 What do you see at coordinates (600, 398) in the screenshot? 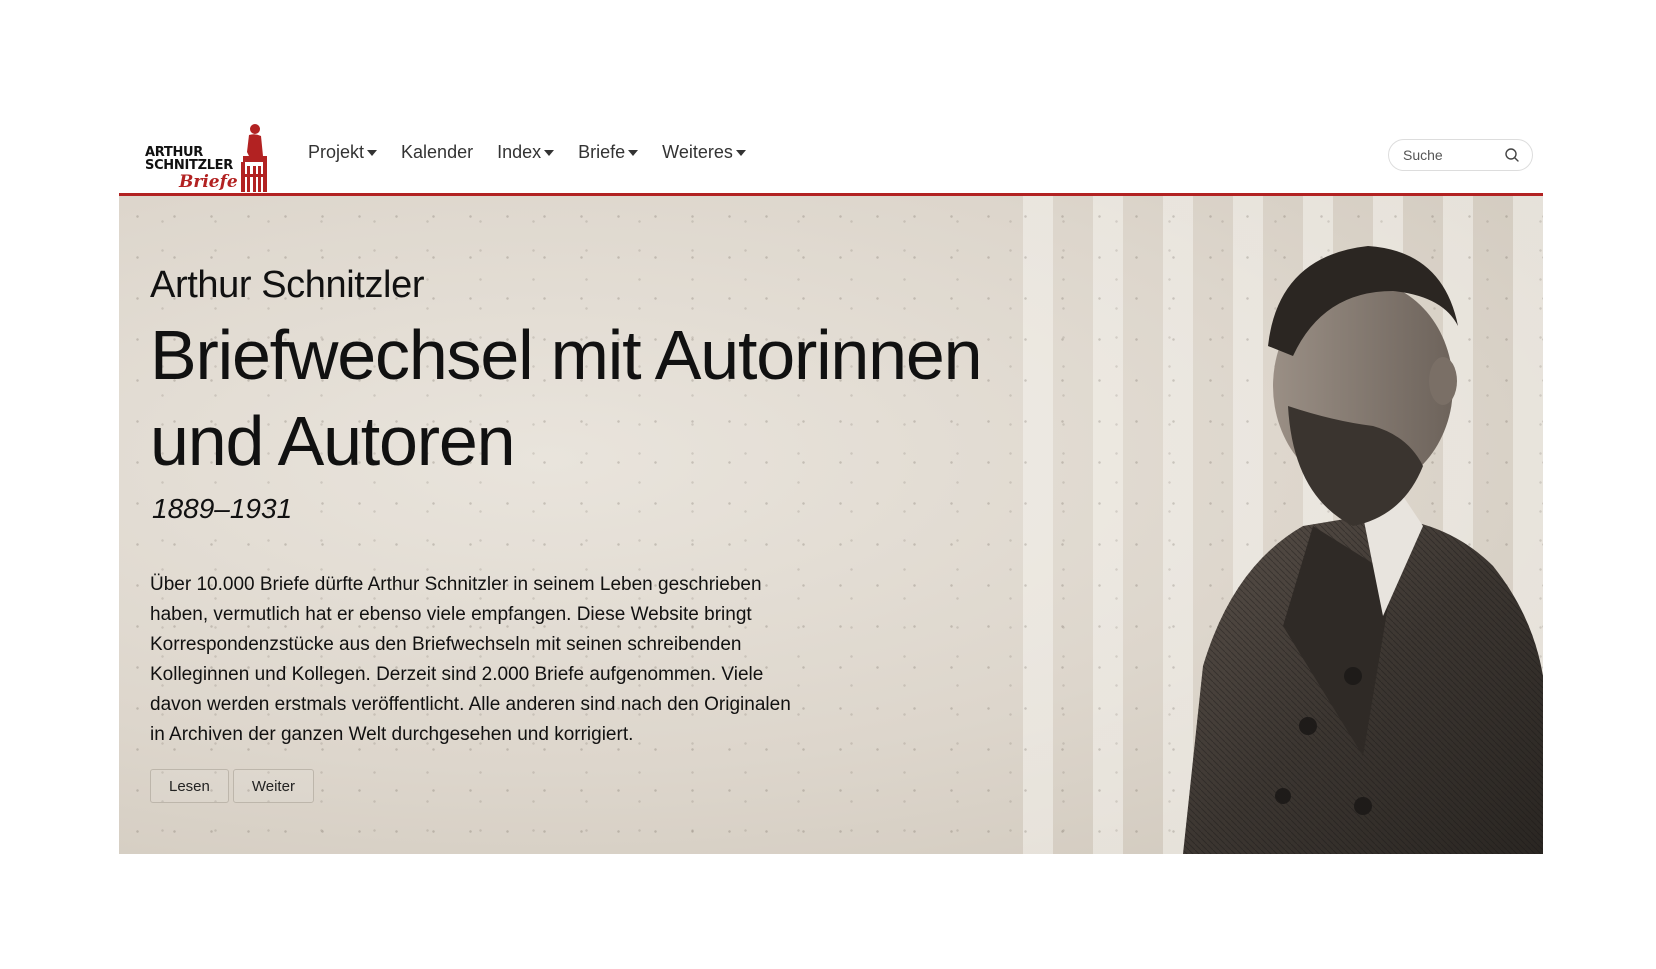
I see `hero-title: Briefwechsel mit Autorinnen und Autoren` at bounding box center [600, 398].